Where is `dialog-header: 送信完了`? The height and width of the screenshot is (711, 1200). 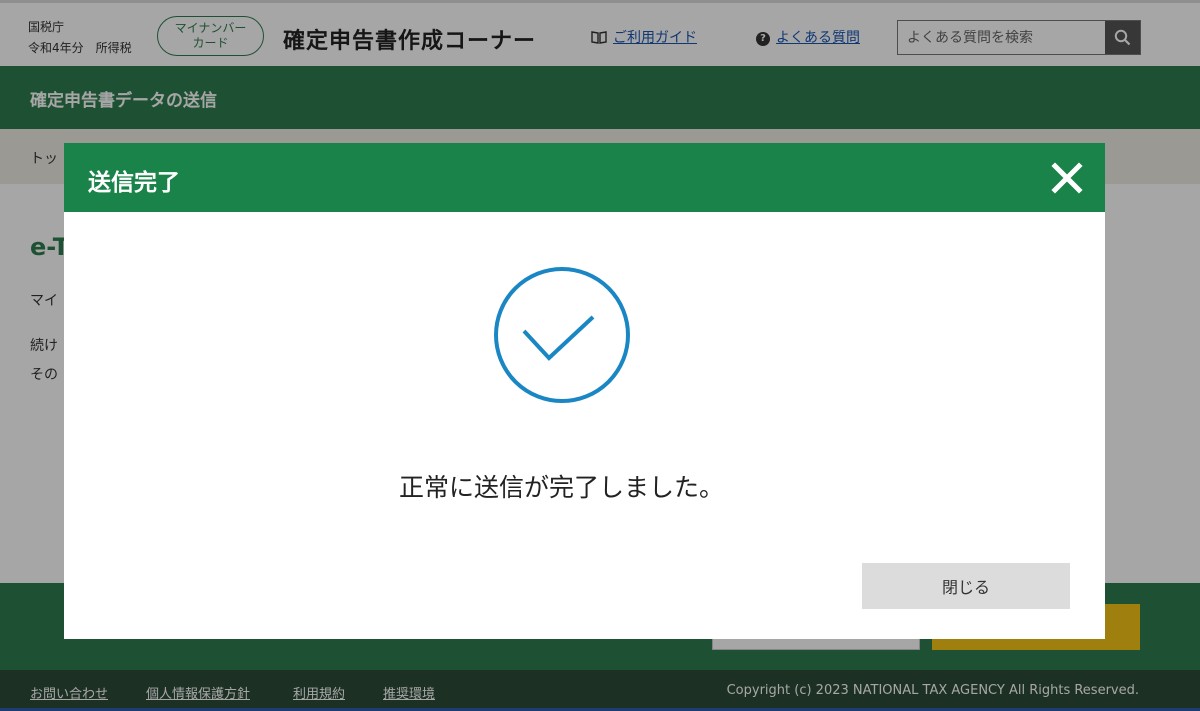 dialog-header: 送信完了 is located at coordinates (584, 177).